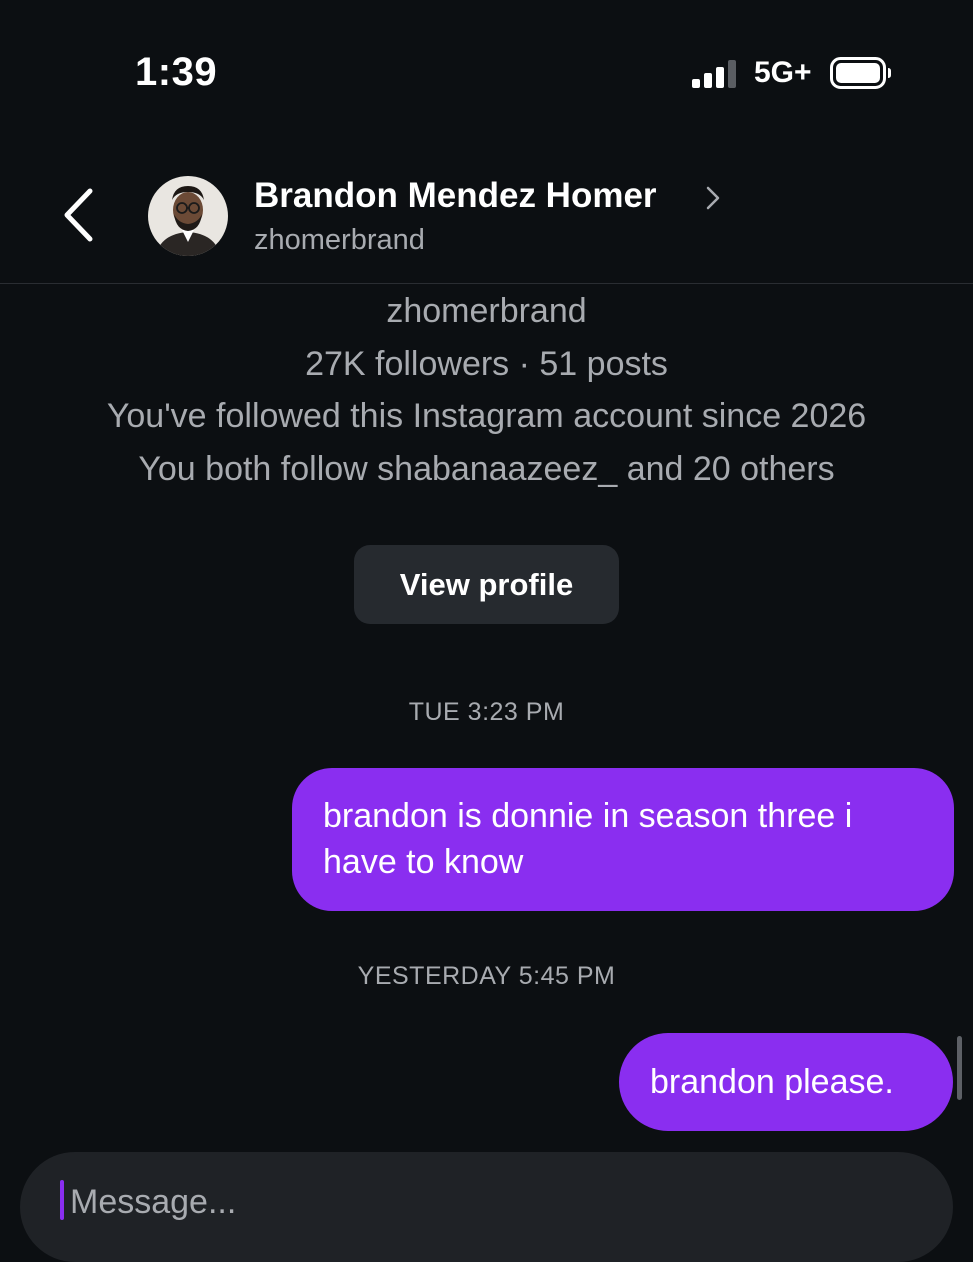  Describe the element at coordinates (62, 1200) in the screenshot. I see `text-caret` at that location.